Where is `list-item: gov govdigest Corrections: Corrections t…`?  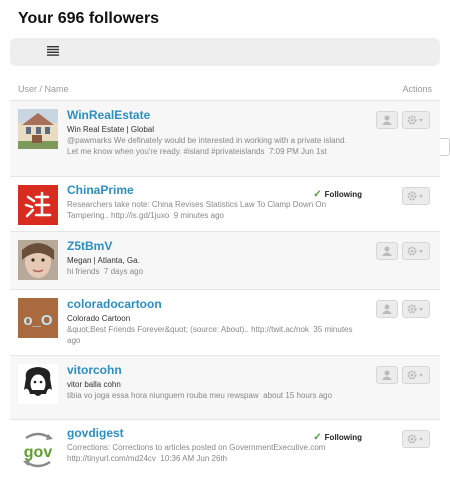 list-item: gov govdigest Corrections: Corrections t… is located at coordinates (225, 454).